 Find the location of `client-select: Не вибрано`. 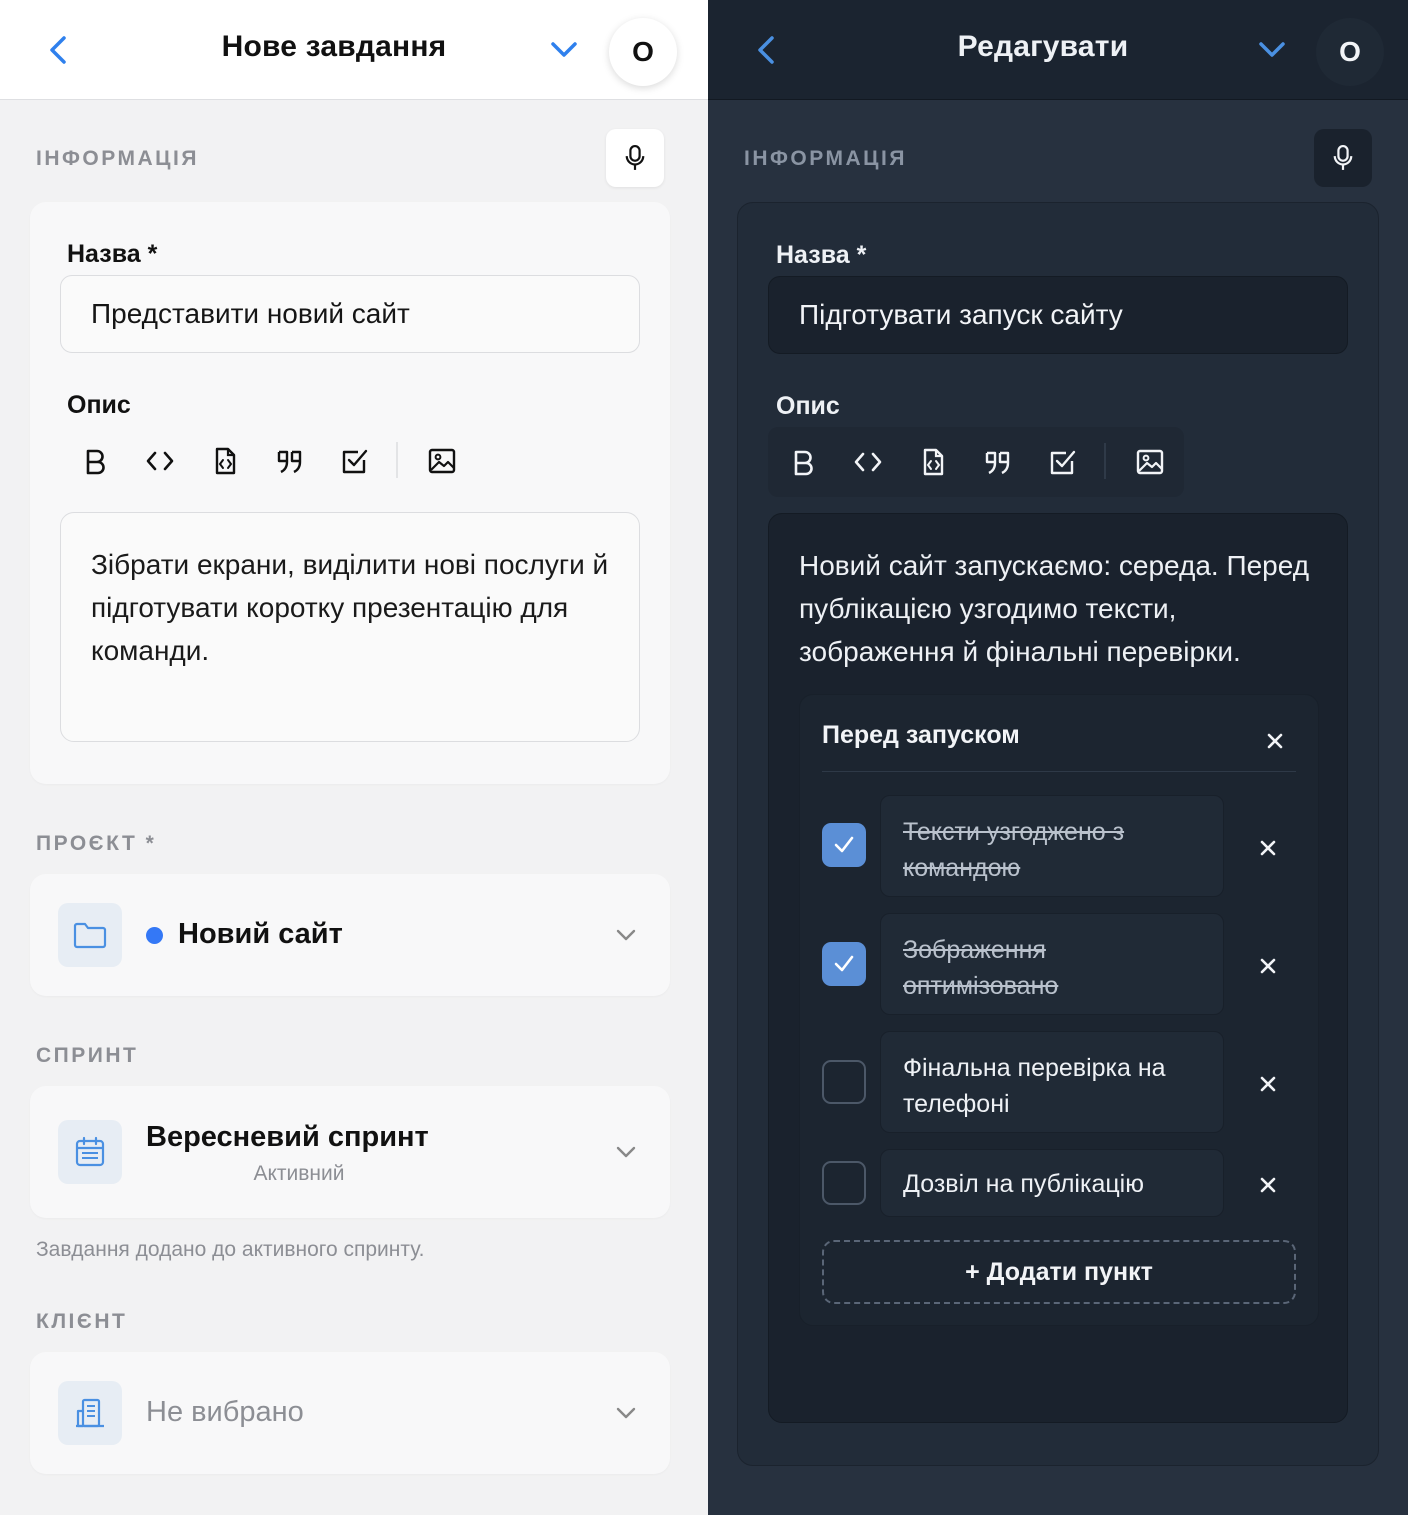

client-select: Не вибрано is located at coordinates (350, 1413).